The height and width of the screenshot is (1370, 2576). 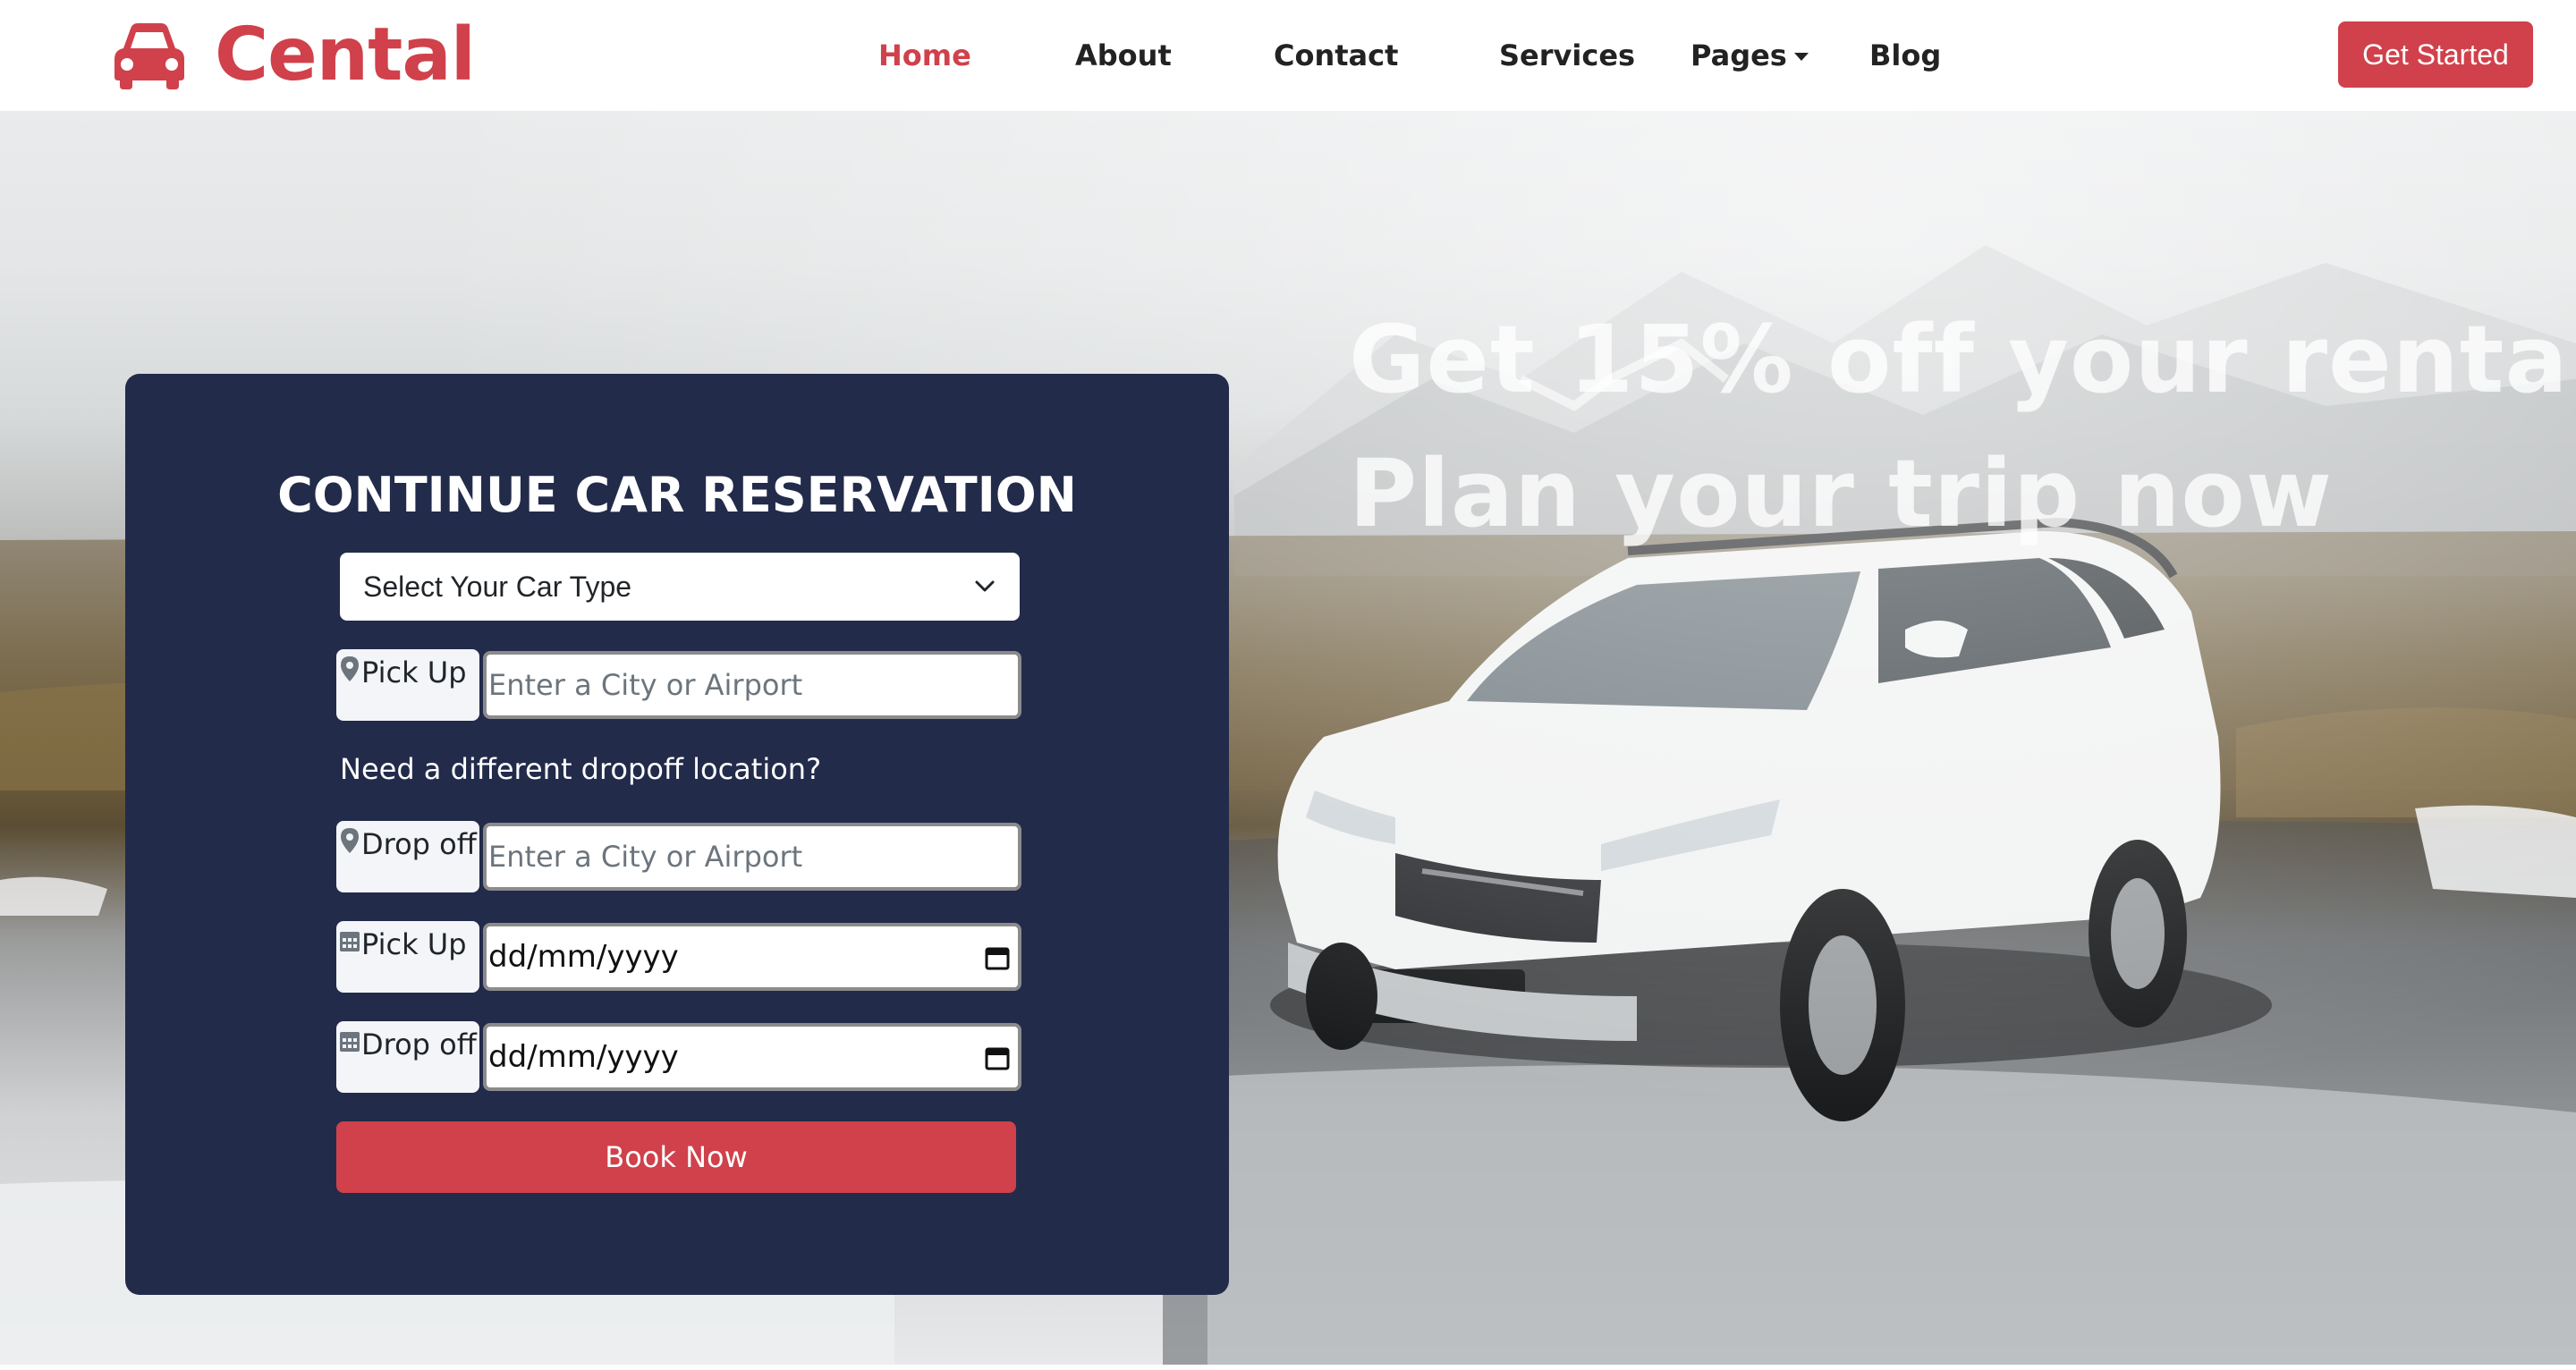 What do you see at coordinates (680, 587) in the screenshot?
I see `car-type-select: Select Your Car Type` at bounding box center [680, 587].